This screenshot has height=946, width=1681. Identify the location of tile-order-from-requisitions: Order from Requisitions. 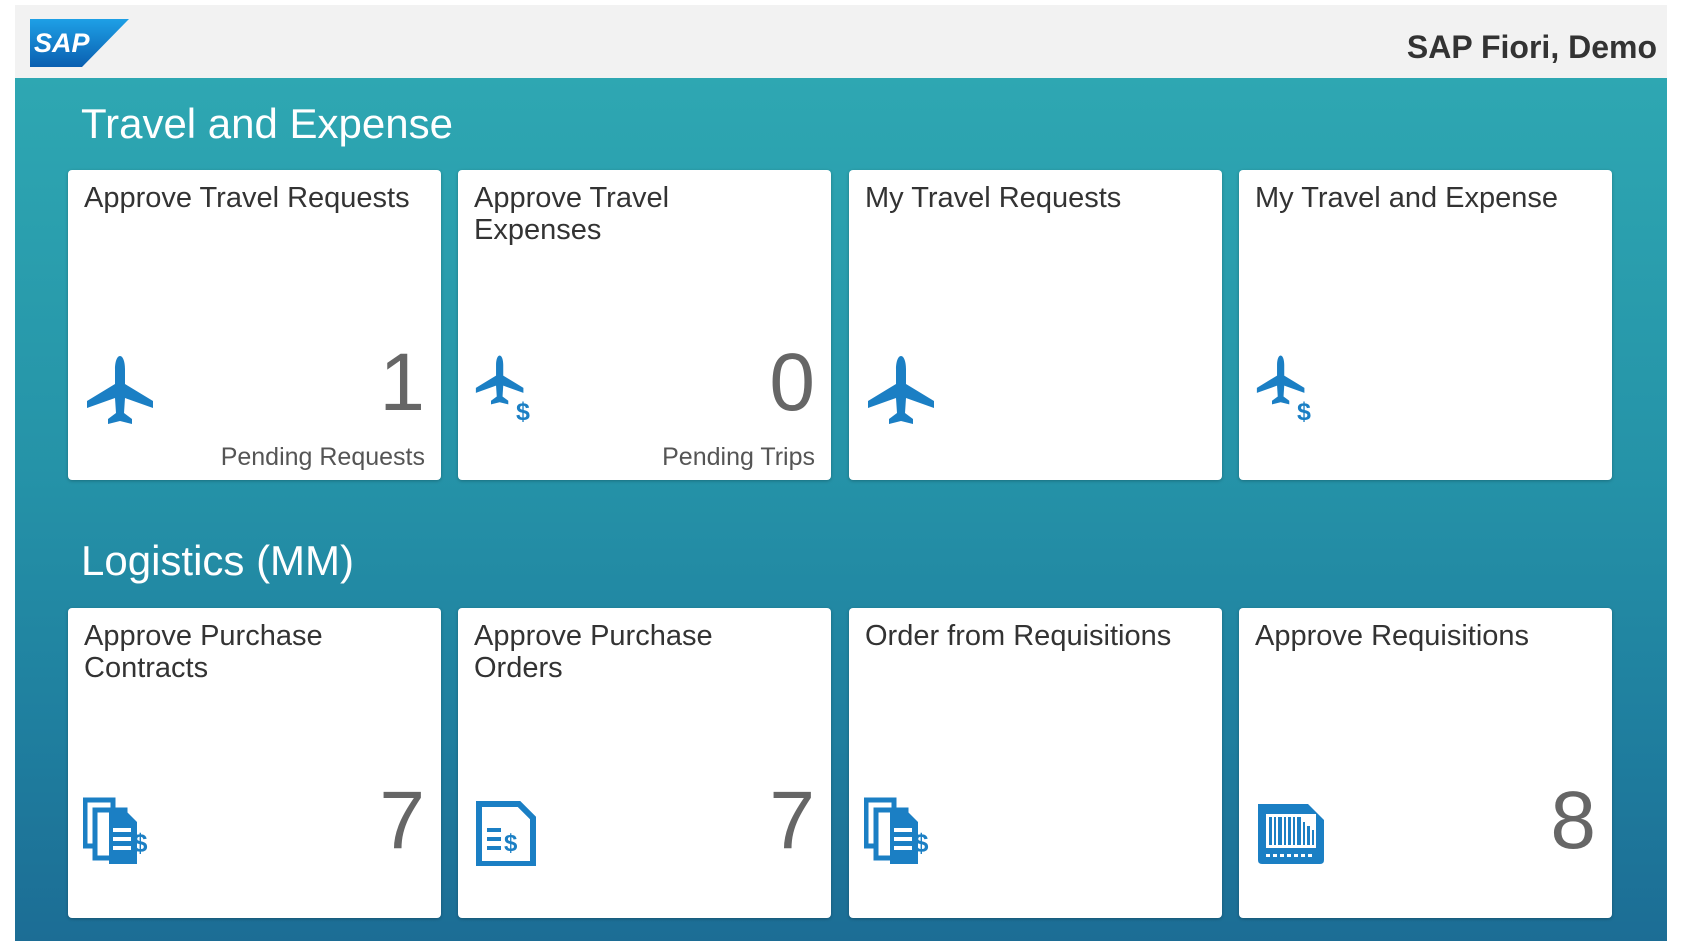
(1035, 763).